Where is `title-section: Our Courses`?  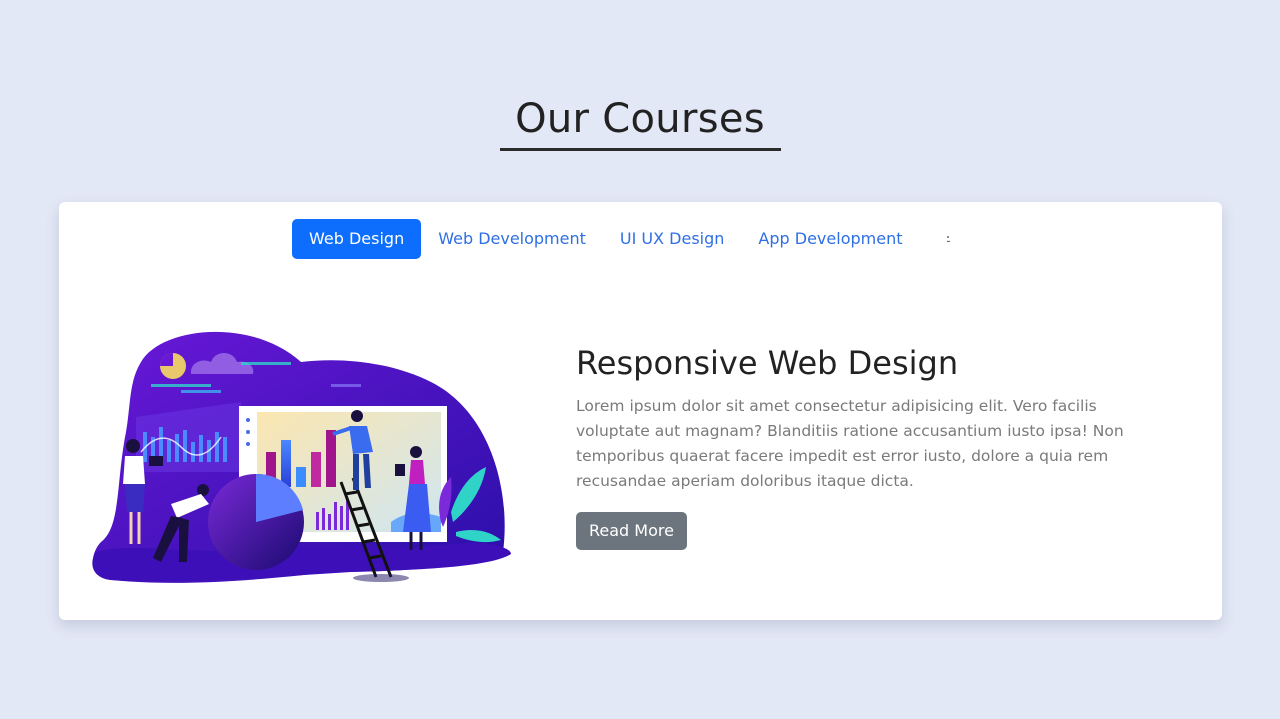
title-section: Our Courses is located at coordinates (640, 123).